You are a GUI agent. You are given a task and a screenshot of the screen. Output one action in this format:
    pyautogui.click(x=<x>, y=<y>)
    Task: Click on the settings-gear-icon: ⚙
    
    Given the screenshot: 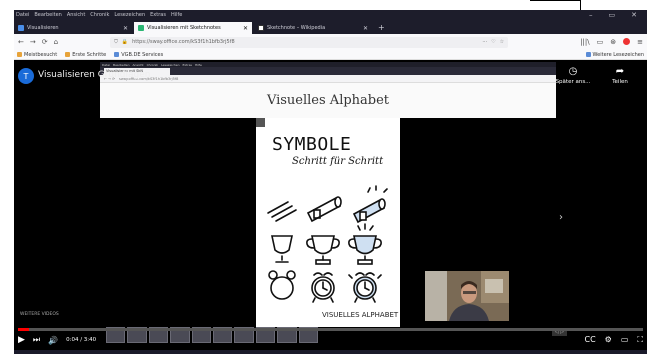 What is the action you would take?
    pyautogui.click(x=608, y=340)
    